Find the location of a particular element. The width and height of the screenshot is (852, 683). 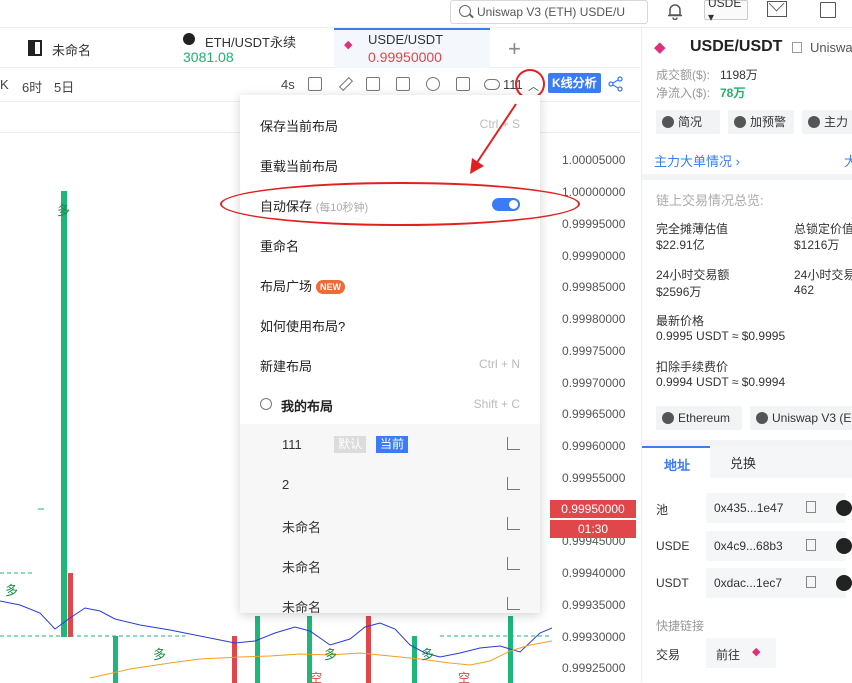

vol24-value: $2596万 is located at coordinates (679, 292).